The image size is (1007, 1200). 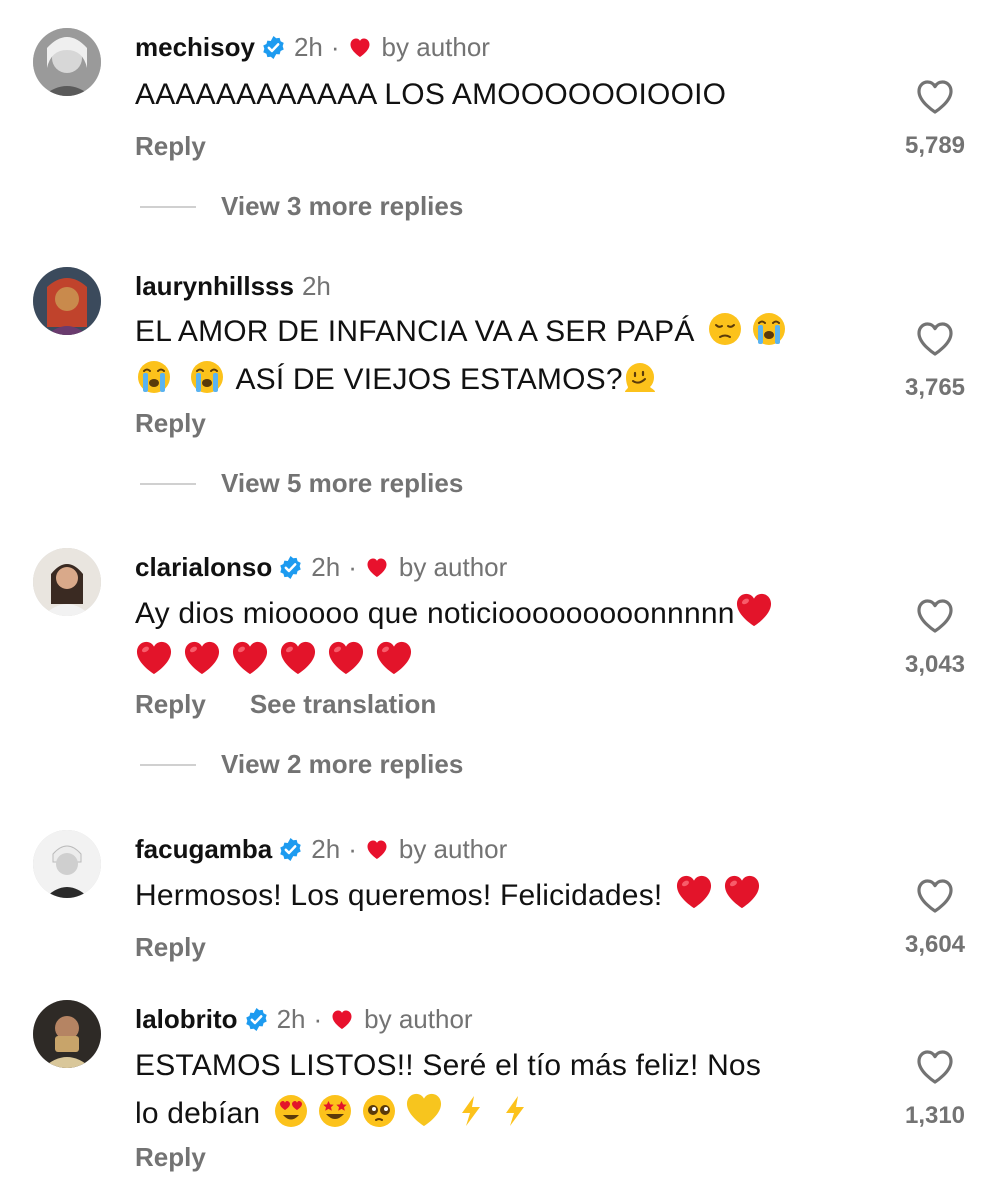 I want to click on comment-text-content: Ay dios miooooo que noticiooooooooonnnnn, so click(x=435, y=613).